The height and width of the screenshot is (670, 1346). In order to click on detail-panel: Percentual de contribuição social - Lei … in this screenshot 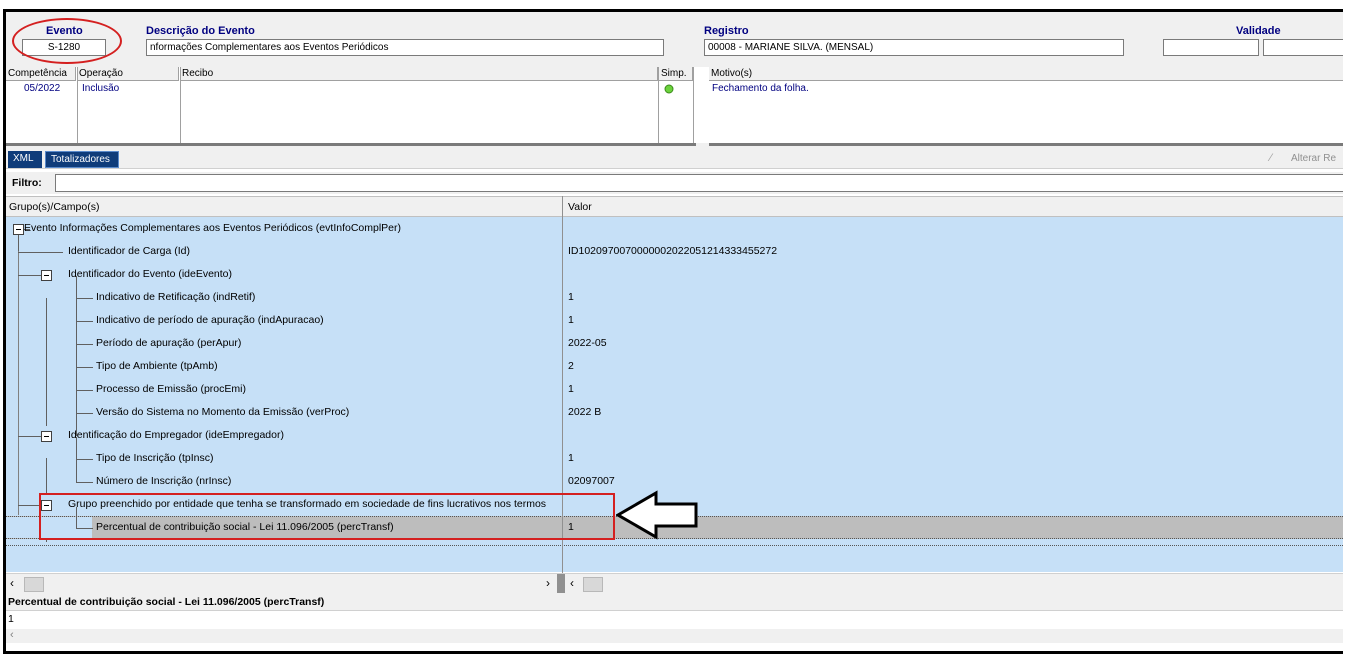, I will do `click(674, 622)`.